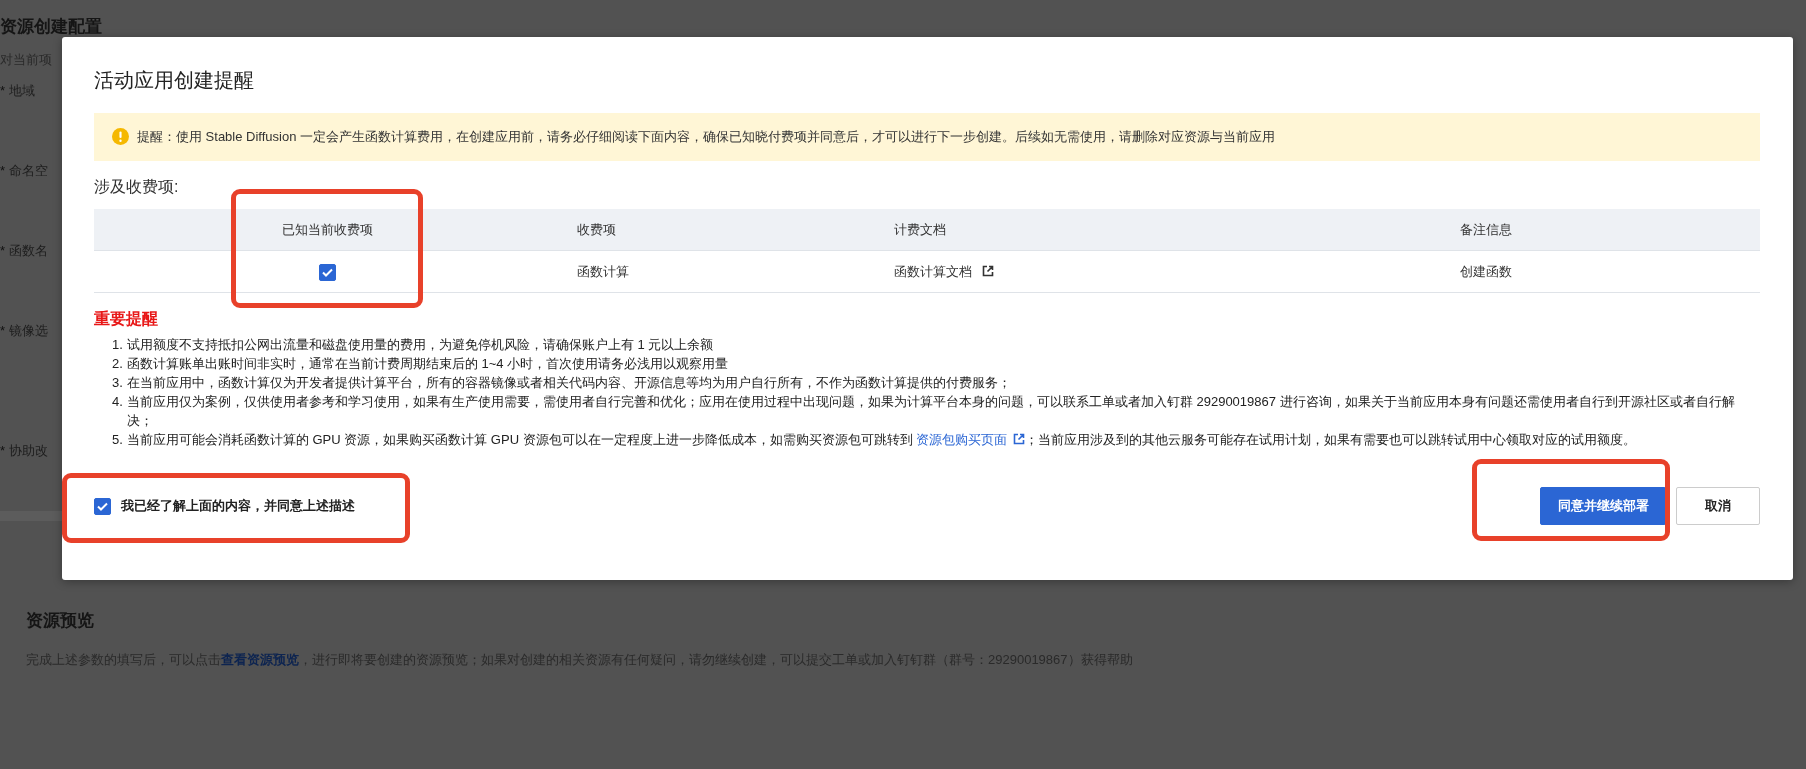  Describe the element at coordinates (718, 271) in the screenshot. I see `table-cell: 函数计算` at that location.